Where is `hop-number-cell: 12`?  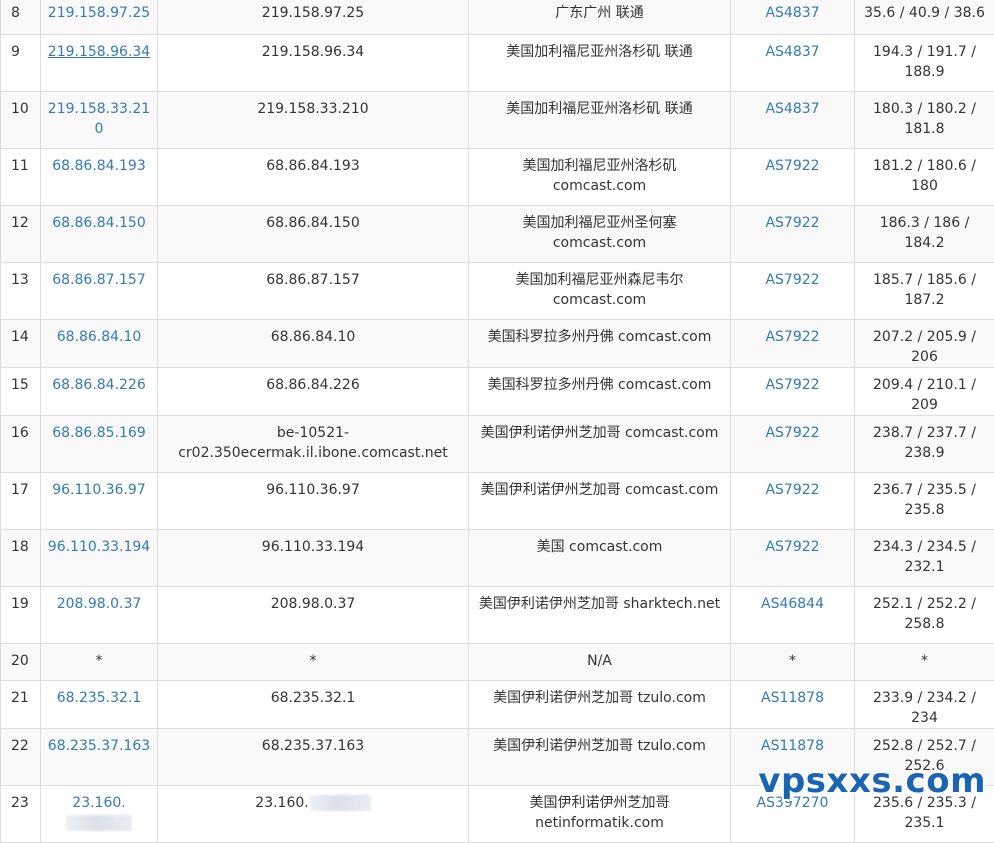
hop-number-cell: 12 is located at coordinates (21, 234).